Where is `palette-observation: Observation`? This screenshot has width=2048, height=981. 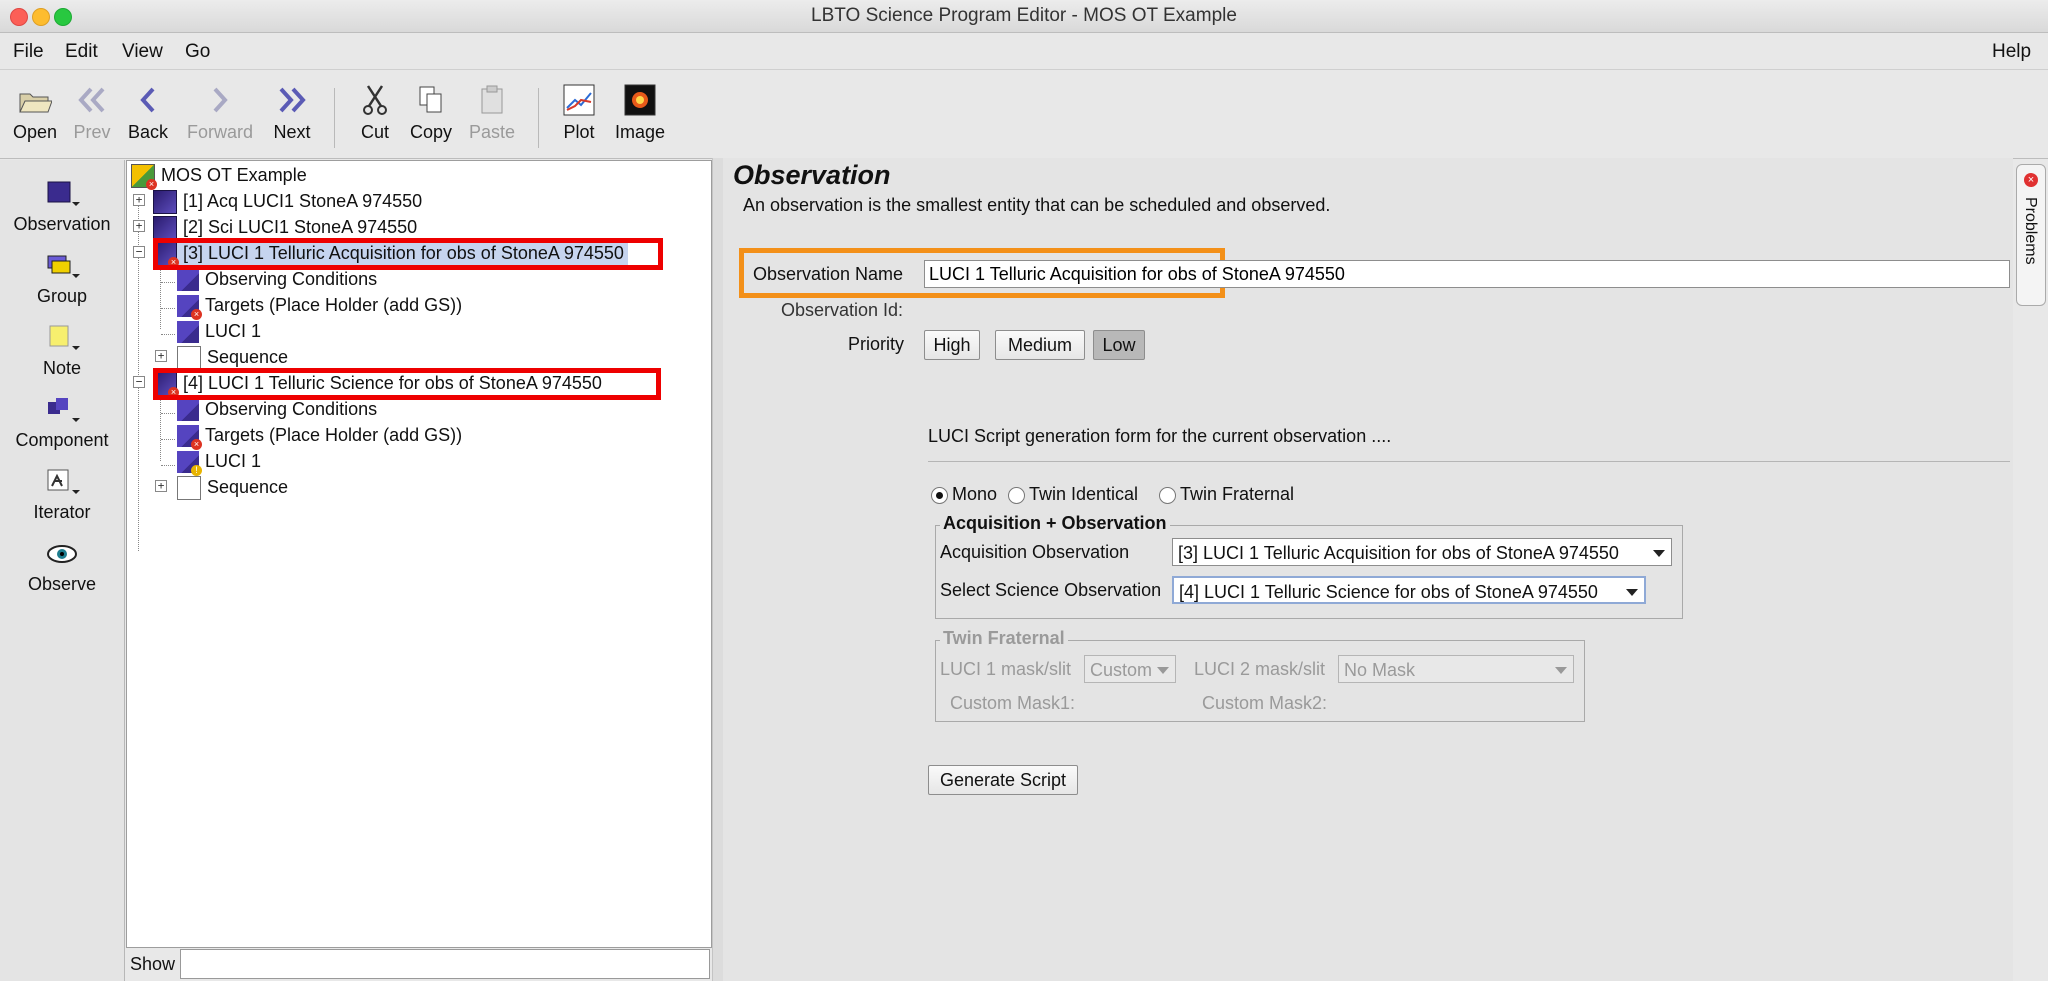 palette-observation: Observation is located at coordinates (62, 204).